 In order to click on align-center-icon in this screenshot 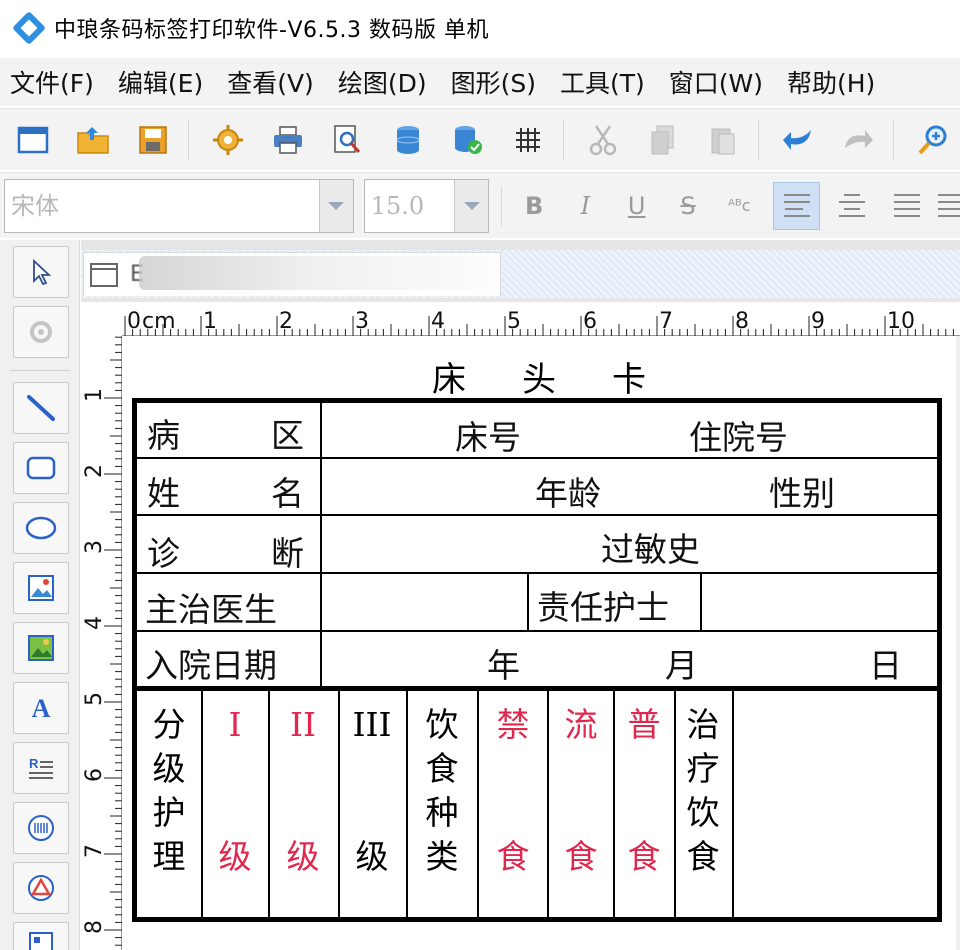, I will do `click(851, 206)`.